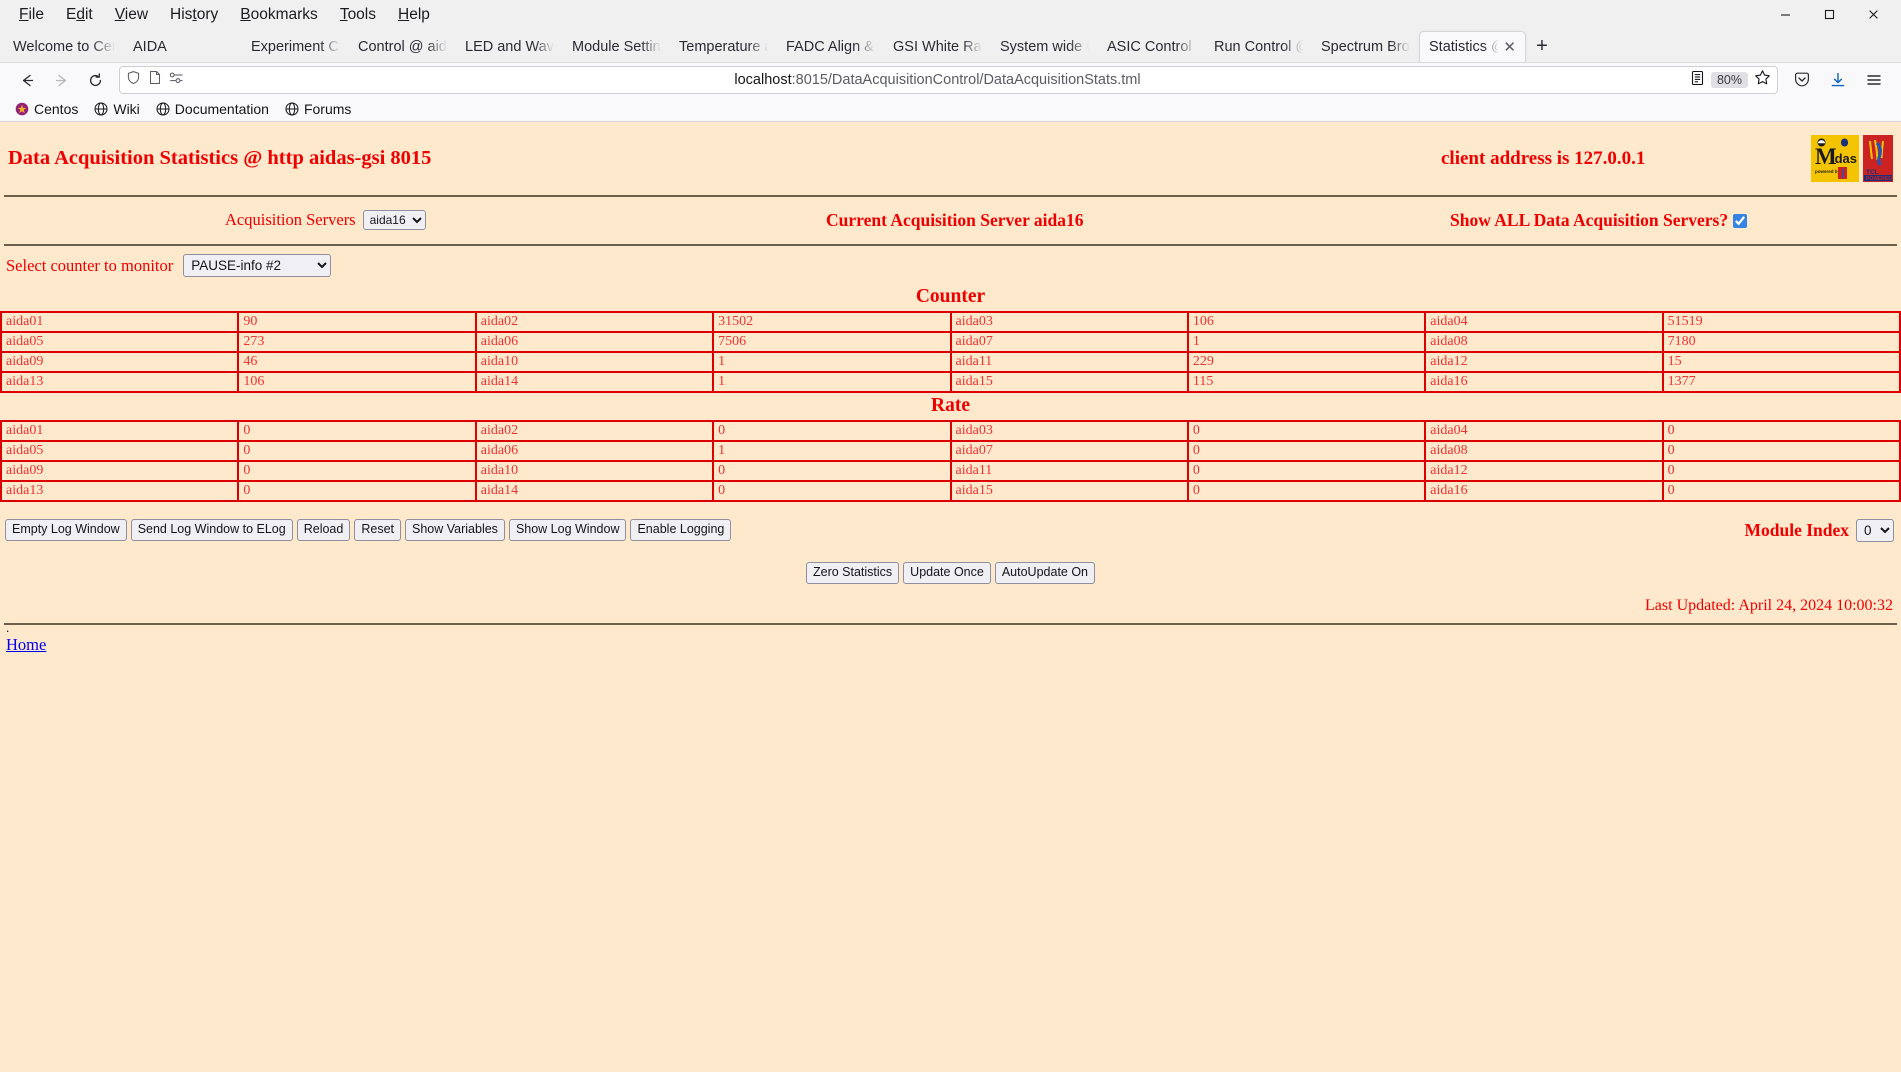 This screenshot has width=1901, height=1072. I want to click on server-value-cell: 115, so click(1306, 382).